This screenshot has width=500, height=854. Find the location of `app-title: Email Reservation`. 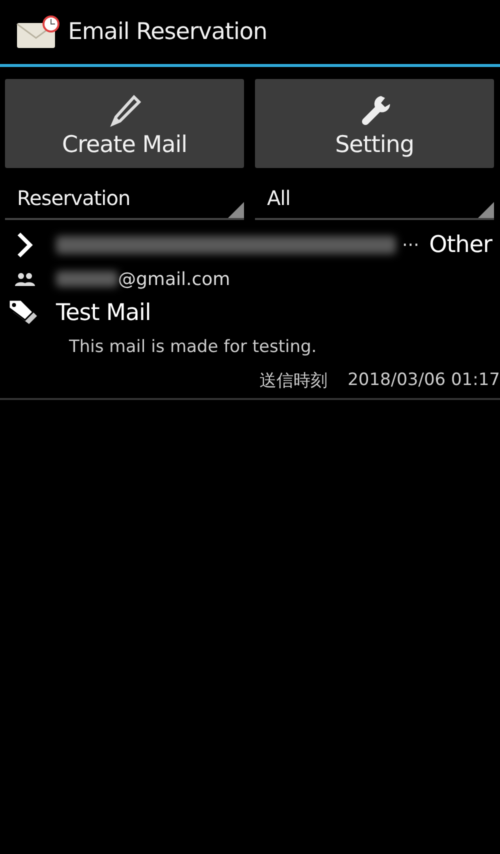

app-title: Email Reservation is located at coordinates (168, 32).